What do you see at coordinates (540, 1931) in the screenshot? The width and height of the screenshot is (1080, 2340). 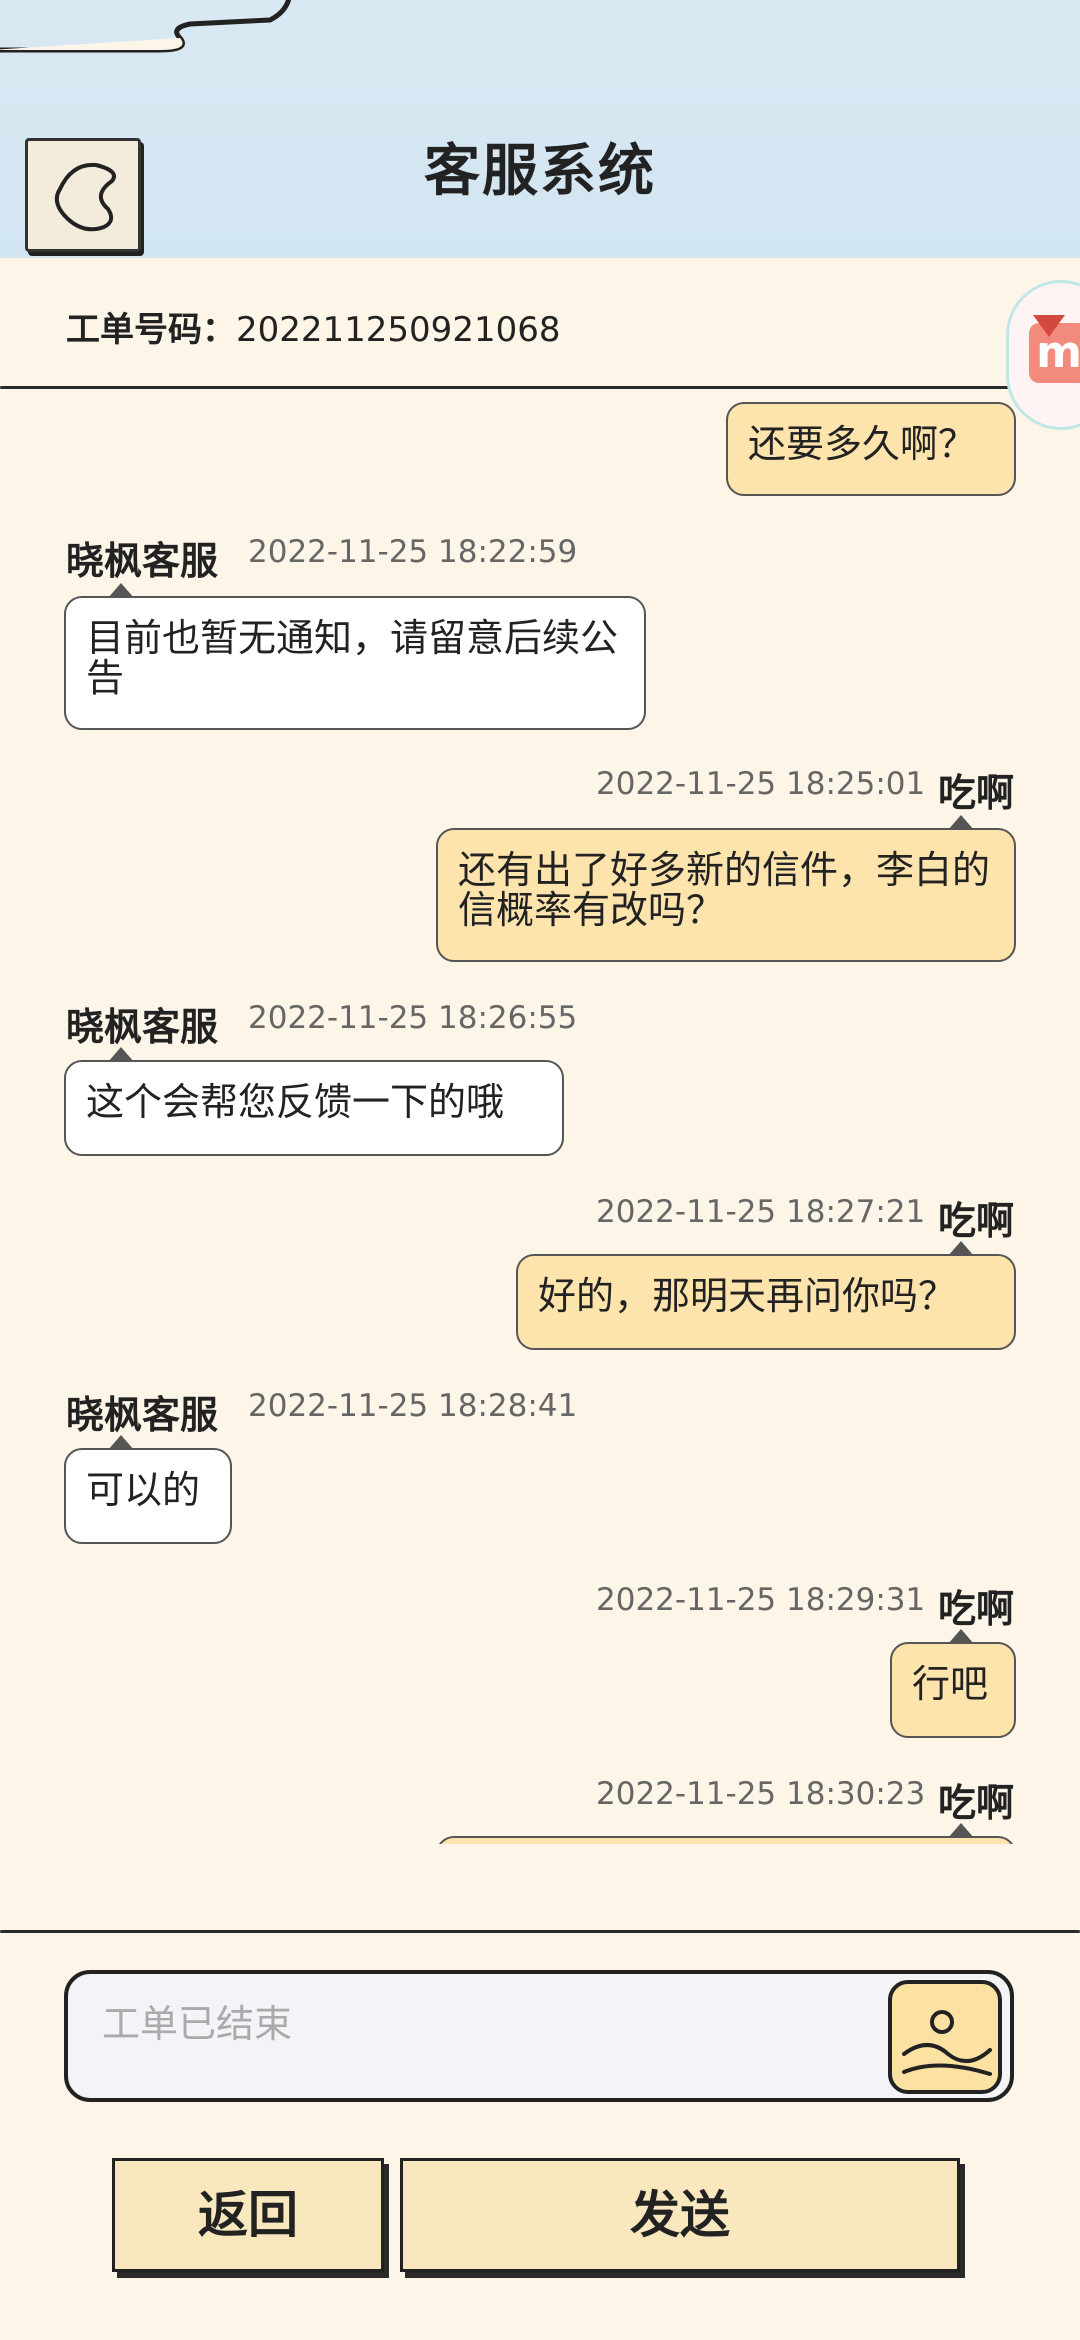 I see `bottom-divider` at bounding box center [540, 1931].